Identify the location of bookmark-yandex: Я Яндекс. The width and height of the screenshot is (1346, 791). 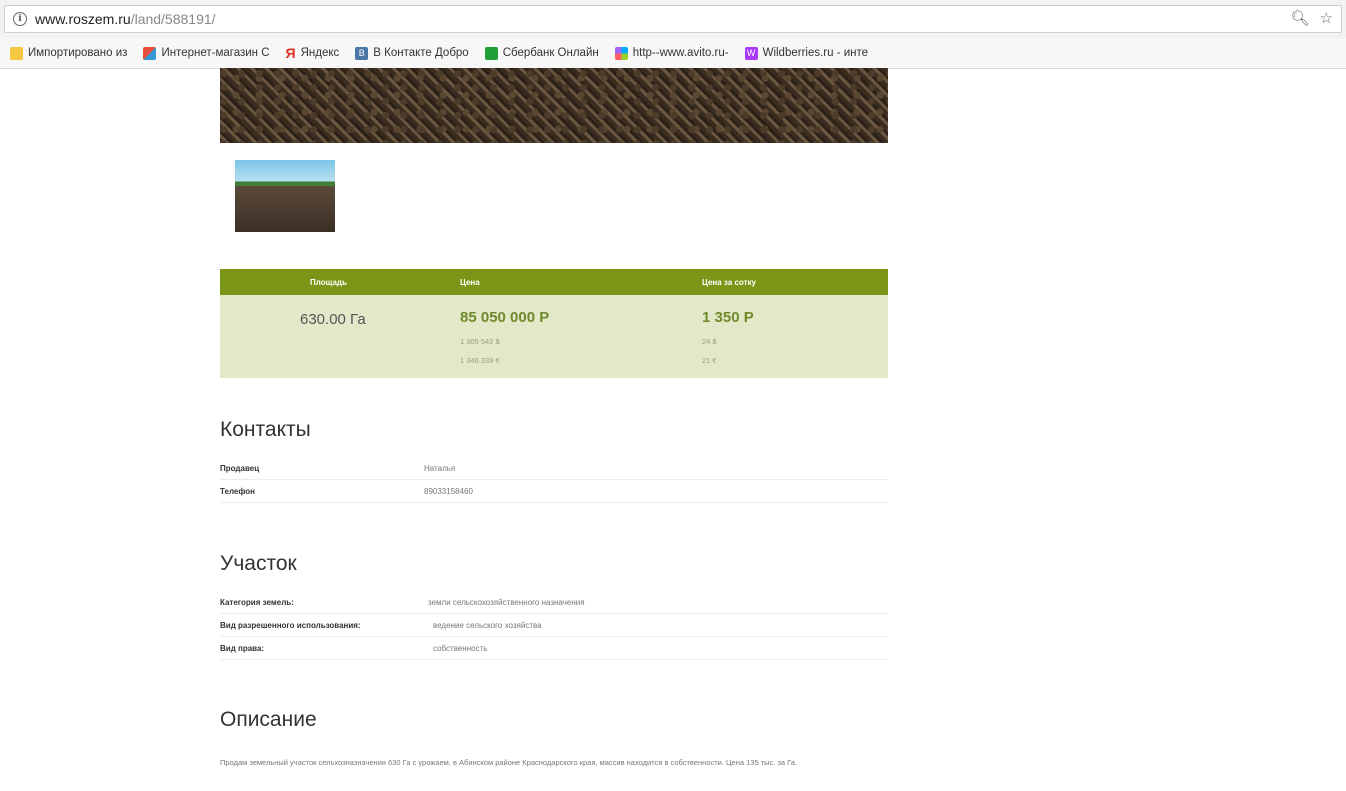
(313, 53).